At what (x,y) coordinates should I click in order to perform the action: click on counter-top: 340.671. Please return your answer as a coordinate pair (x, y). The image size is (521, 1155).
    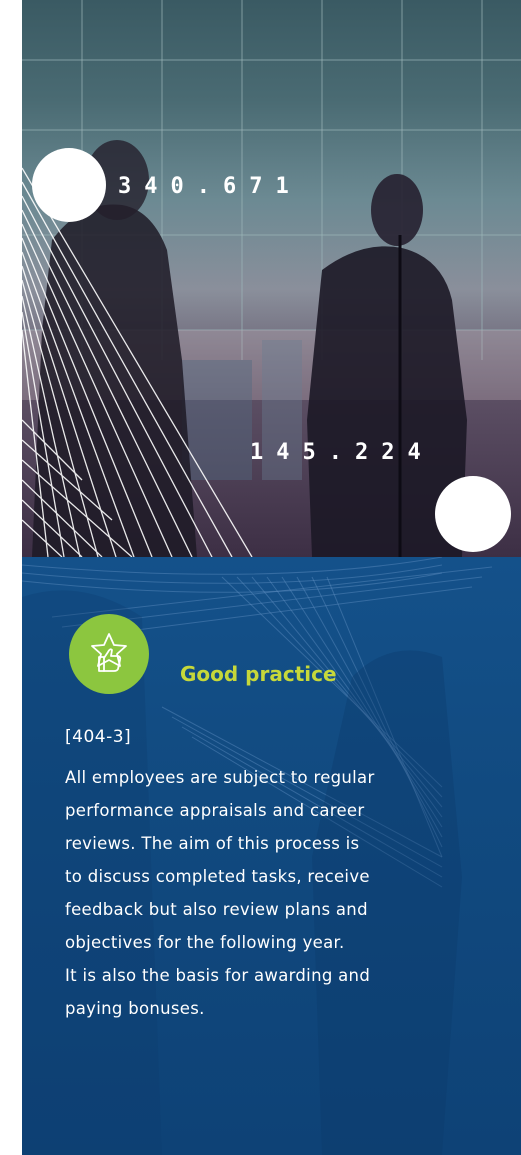
    Looking at the image, I should click on (210, 186).